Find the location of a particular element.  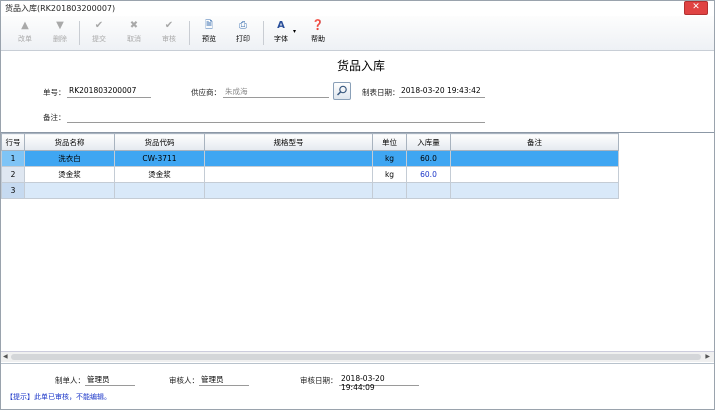

font-button: A 字体 is located at coordinates (281, 33).